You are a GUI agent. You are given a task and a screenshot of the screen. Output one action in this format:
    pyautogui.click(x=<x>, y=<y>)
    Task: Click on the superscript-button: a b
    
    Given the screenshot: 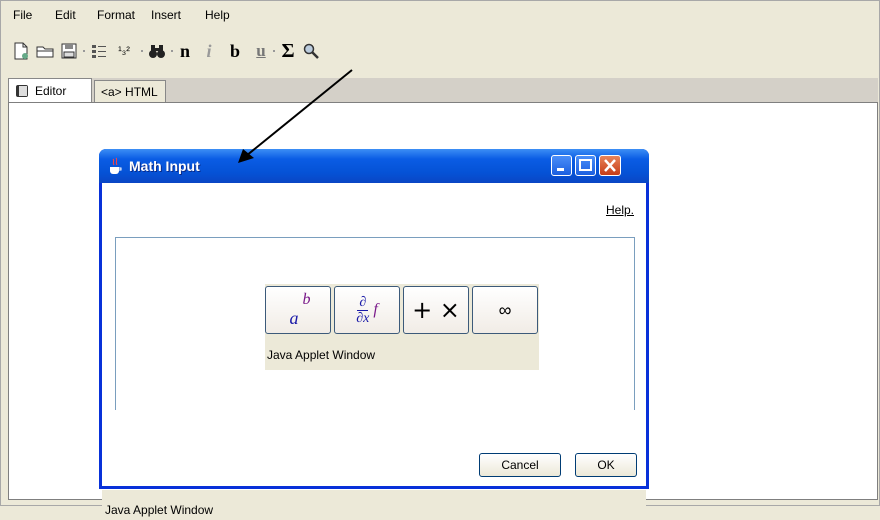 What is the action you would take?
    pyautogui.click(x=298, y=310)
    